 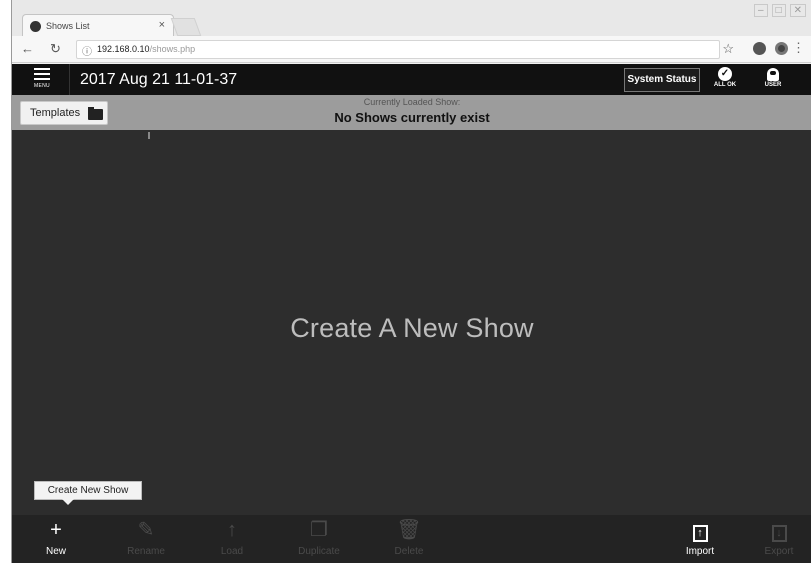 I want to click on upload-arrow-icon: ↑, so click(x=232, y=530).